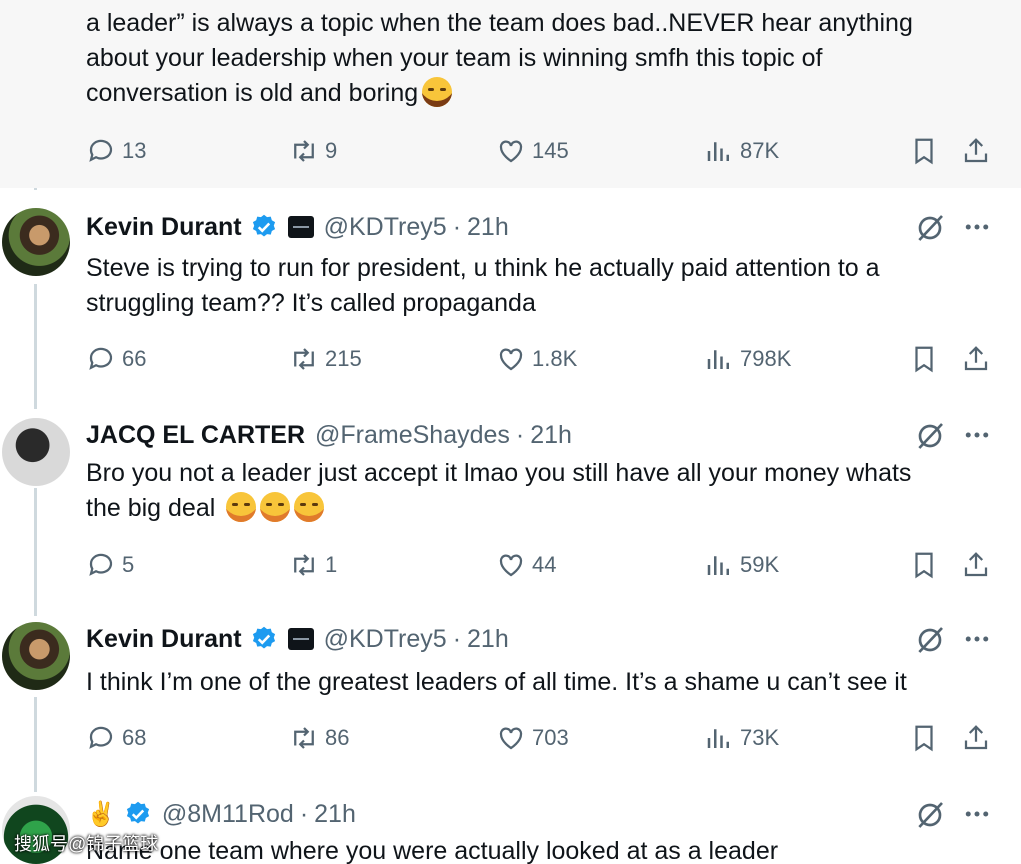 Image resolution: width=1021 pixels, height=864 pixels. I want to click on action-bar: 13 9 145 87K, so click(541, 151).